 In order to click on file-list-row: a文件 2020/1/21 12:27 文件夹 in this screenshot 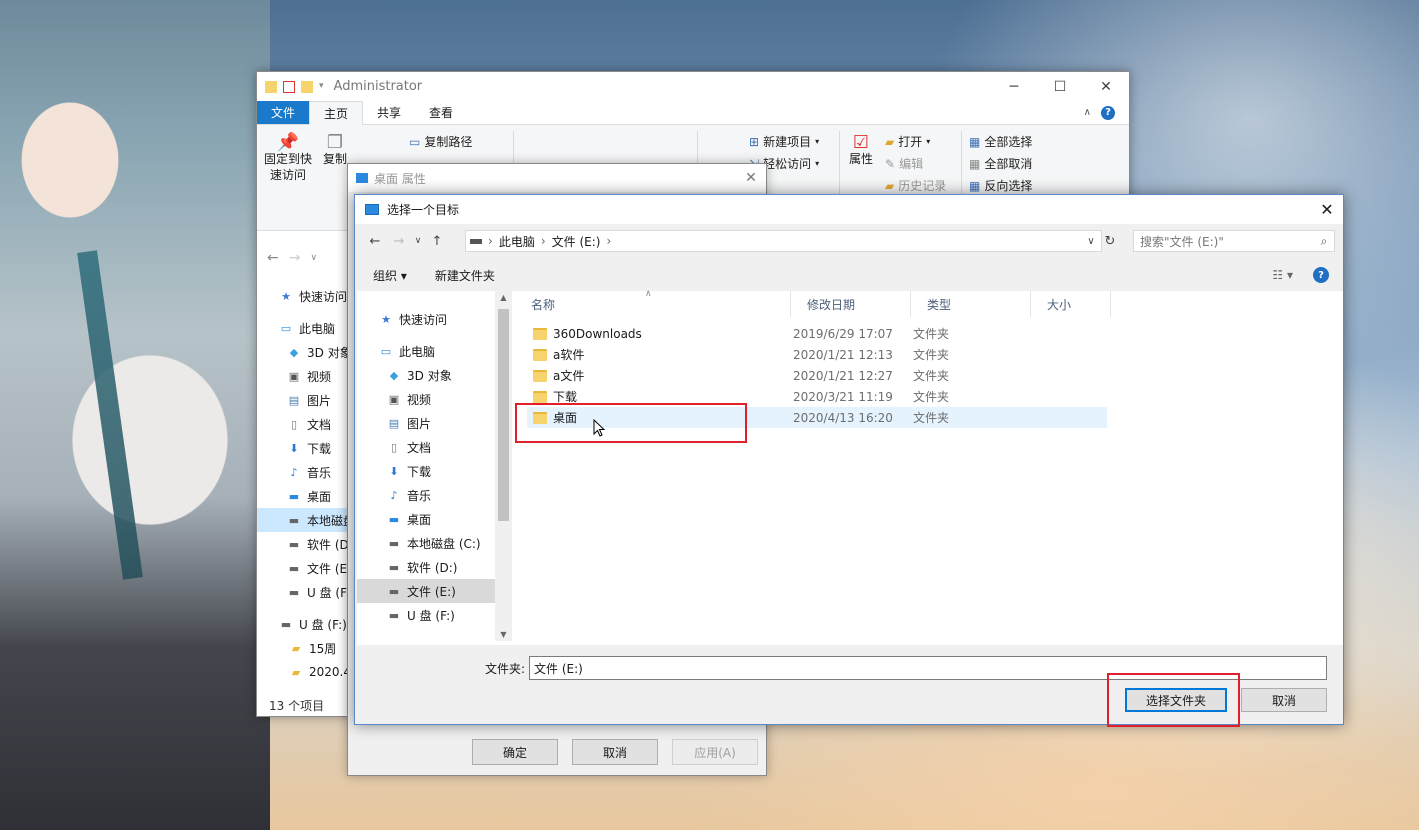, I will do `click(817, 375)`.